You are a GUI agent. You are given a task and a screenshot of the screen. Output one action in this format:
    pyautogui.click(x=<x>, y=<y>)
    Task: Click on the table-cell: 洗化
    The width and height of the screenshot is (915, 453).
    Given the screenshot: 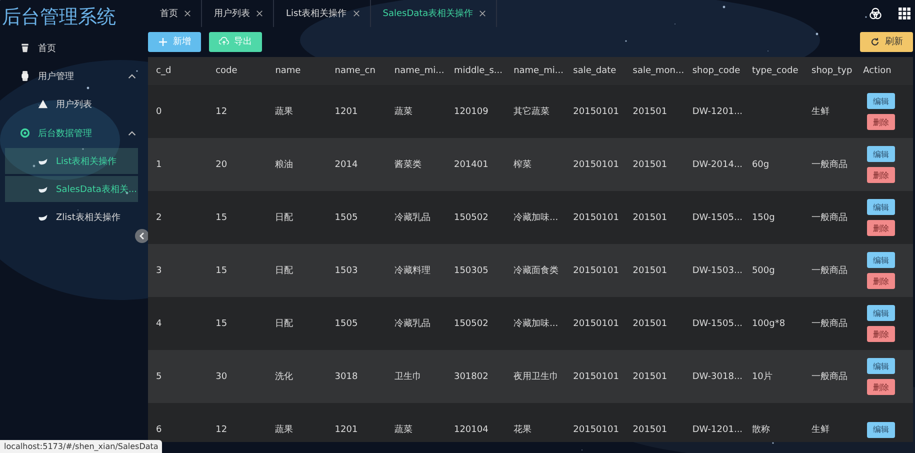 What is the action you would take?
    pyautogui.click(x=284, y=377)
    